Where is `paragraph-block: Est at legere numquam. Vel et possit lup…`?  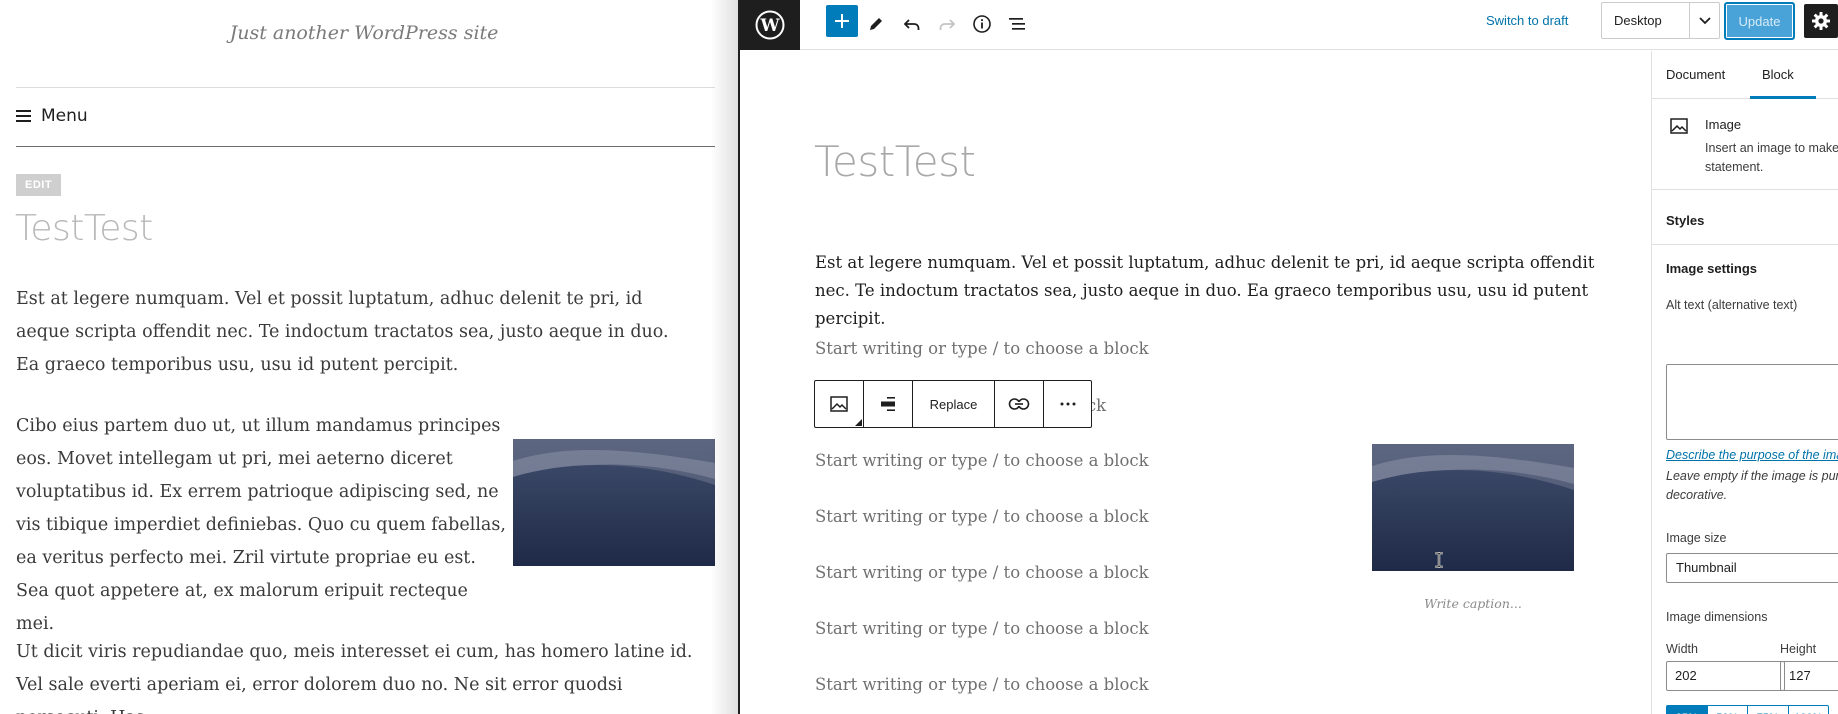
paragraph-block: Est at legere numquam. Vel et possit lup… is located at coordinates (1210, 291).